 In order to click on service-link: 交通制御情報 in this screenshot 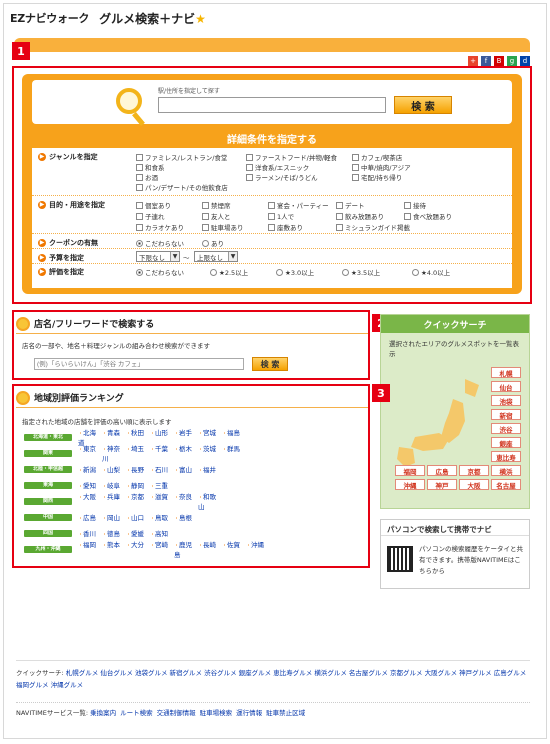, I will do `click(176, 713)`.